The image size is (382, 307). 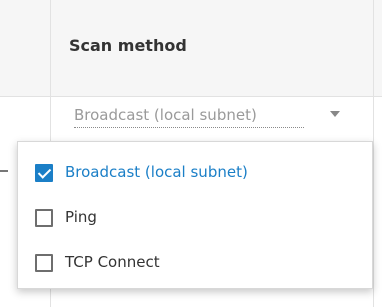 What do you see at coordinates (377, 153) in the screenshot?
I see `next-column-edge` at bounding box center [377, 153].